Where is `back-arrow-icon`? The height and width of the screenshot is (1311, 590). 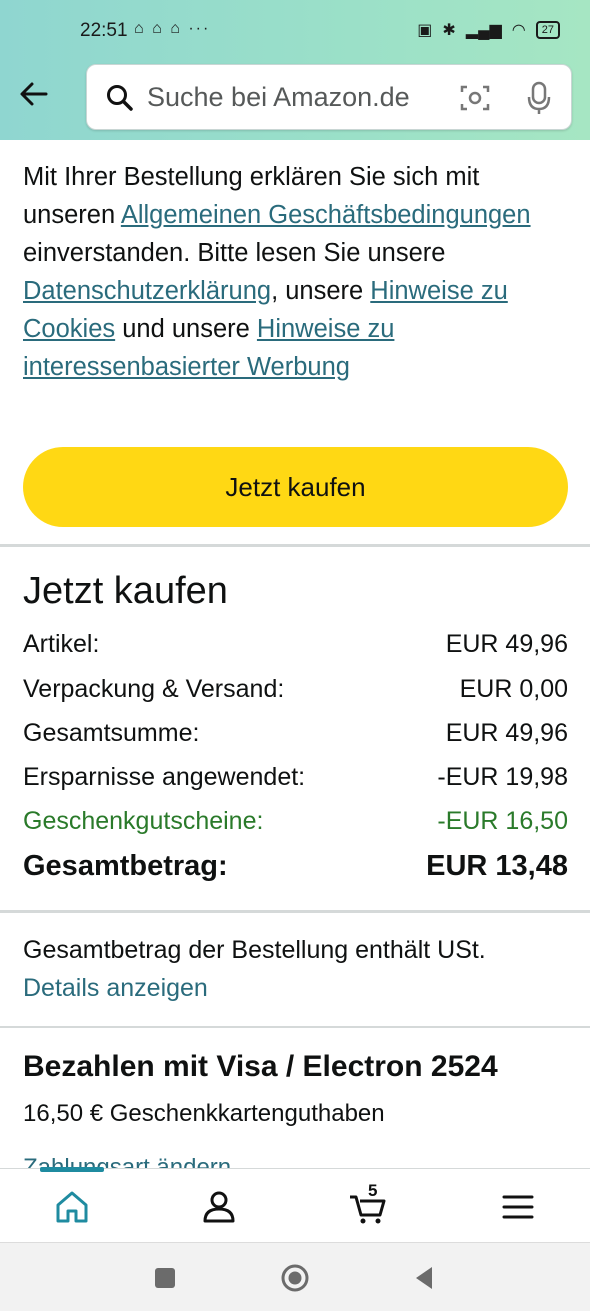 back-arrow-icon is located at coordinates (34, 94).